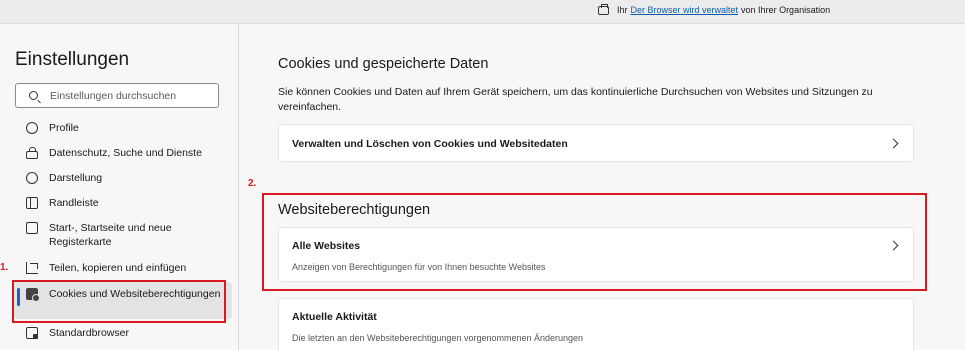 The image size is (965, 350). I want to click on step-2-marker: 2., so click(252, 183).